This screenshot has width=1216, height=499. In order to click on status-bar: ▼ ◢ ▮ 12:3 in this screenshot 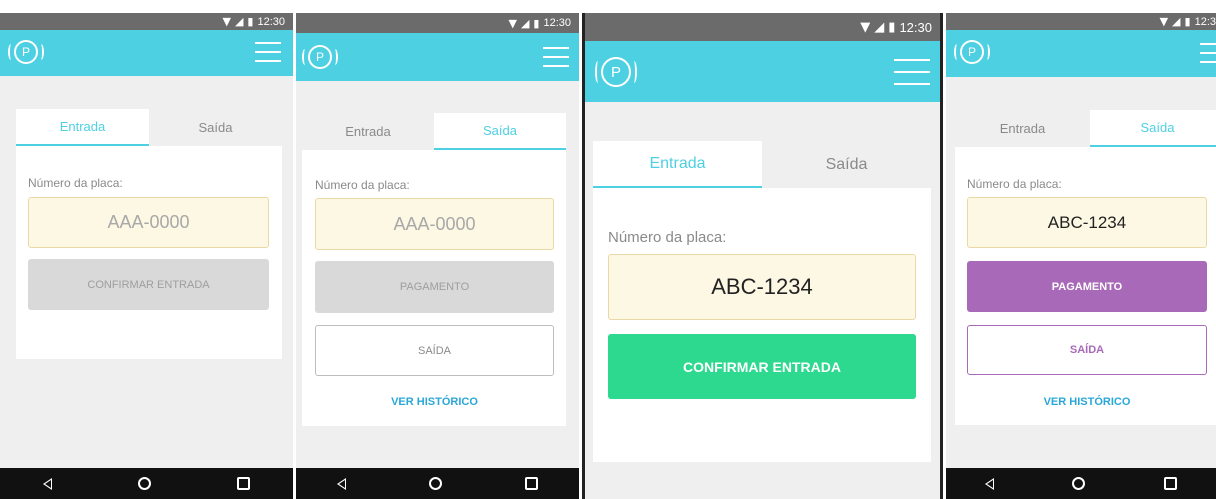, I will do `click(1081, 21)`.